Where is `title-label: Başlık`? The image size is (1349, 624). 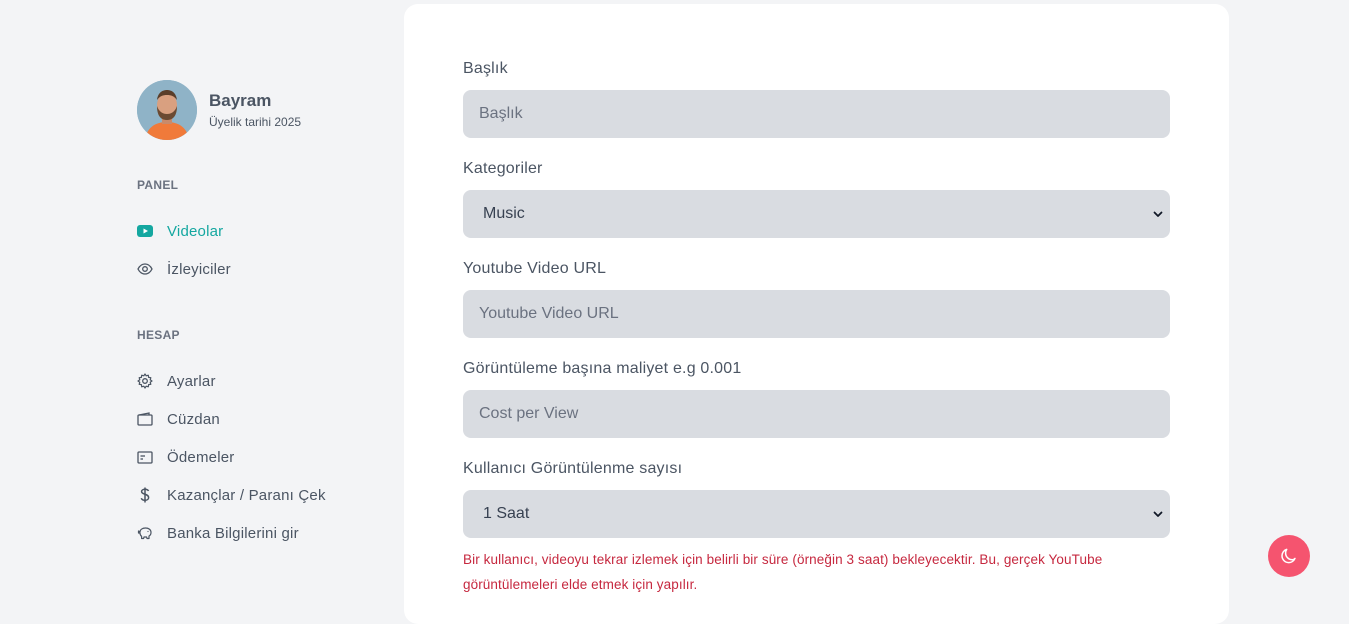 title-label: Başlık is located at coordinates (485, 68).